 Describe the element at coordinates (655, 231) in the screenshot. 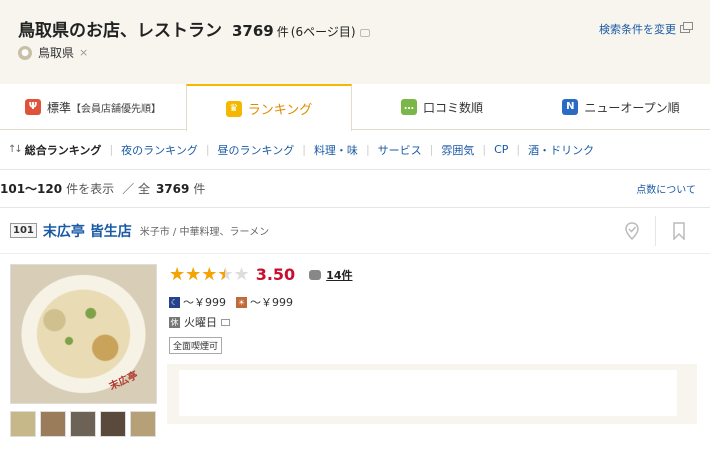

I see `card-actions` at that location.